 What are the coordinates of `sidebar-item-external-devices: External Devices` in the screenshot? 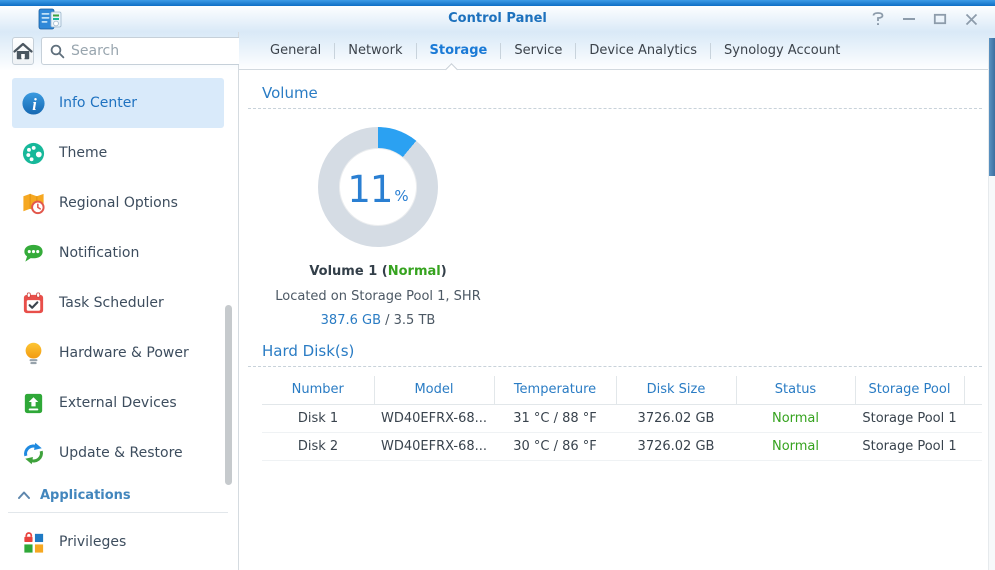 It's located at (118, 403).